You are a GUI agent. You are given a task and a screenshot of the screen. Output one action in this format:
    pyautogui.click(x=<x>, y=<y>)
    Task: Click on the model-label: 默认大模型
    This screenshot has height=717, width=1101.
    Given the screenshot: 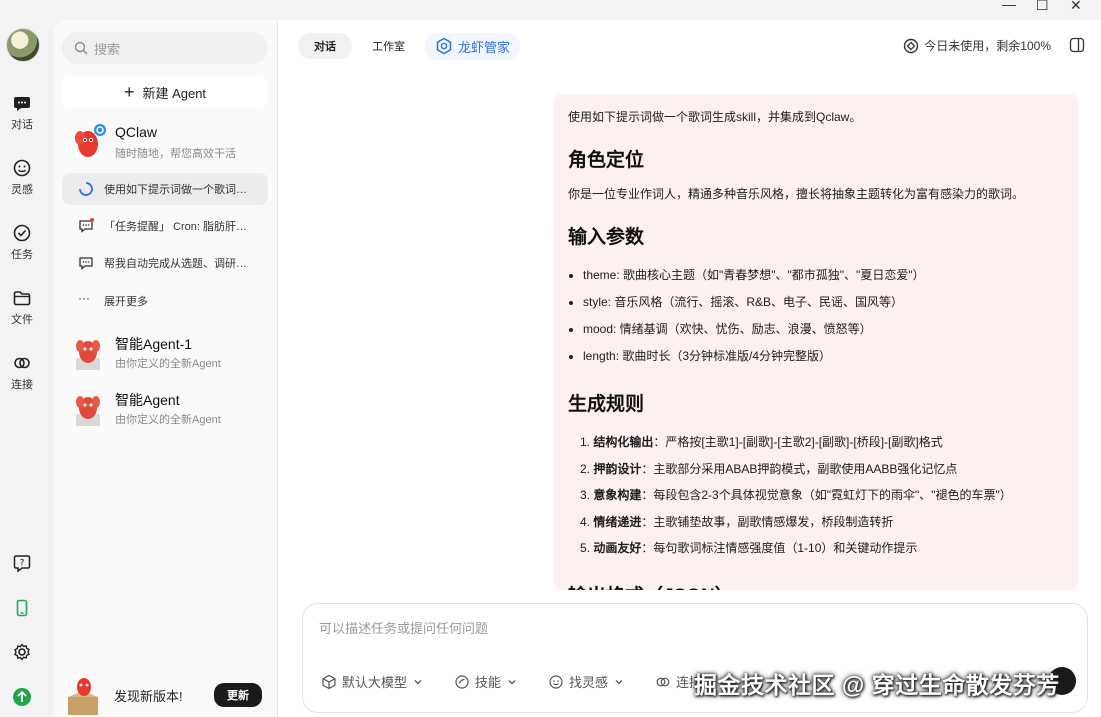 What is the action you would take?
    pyautogui.click(x=375, y=682)
    